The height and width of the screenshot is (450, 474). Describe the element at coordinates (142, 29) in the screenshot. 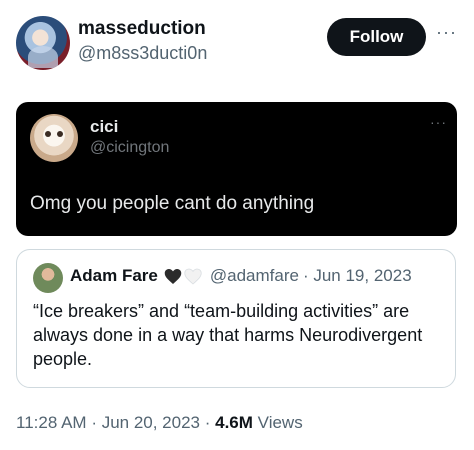

I see `author-display-name: masseduction` at that location.